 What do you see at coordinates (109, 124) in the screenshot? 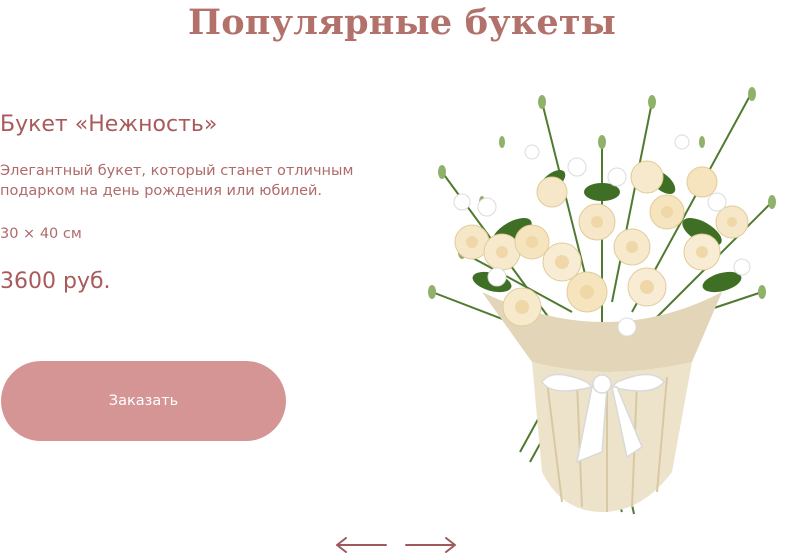
I see `product-name: Букет «Нежность»` at bounding box center [109, 124].